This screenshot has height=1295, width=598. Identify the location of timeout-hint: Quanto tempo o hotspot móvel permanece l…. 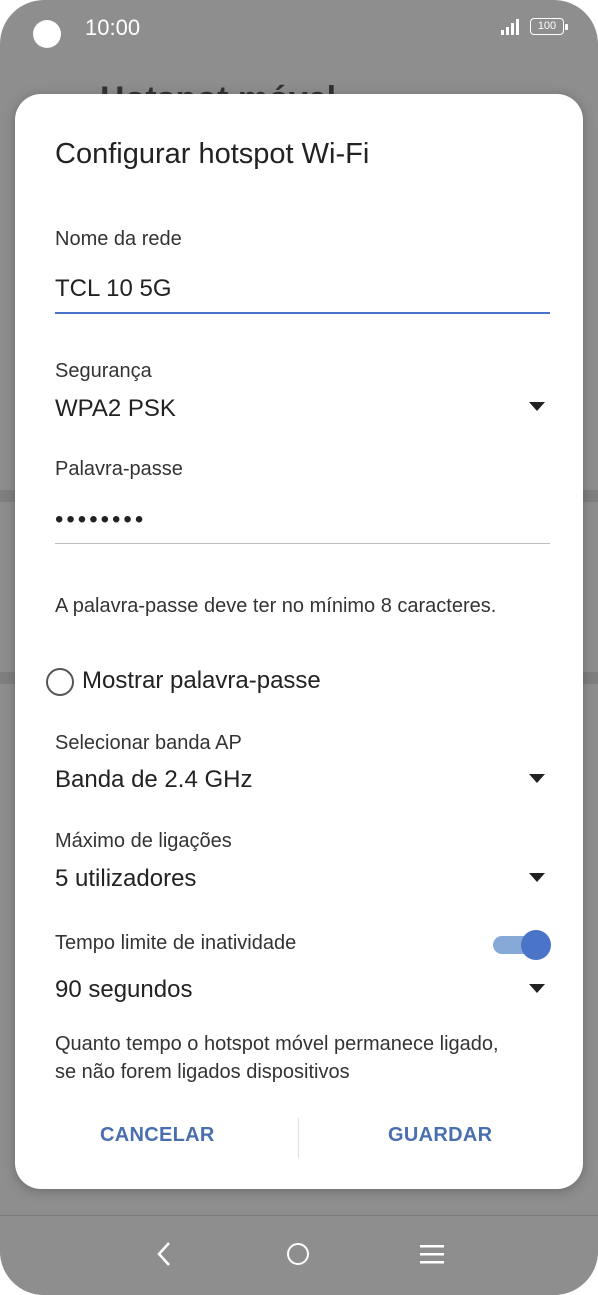
(277, 1058).